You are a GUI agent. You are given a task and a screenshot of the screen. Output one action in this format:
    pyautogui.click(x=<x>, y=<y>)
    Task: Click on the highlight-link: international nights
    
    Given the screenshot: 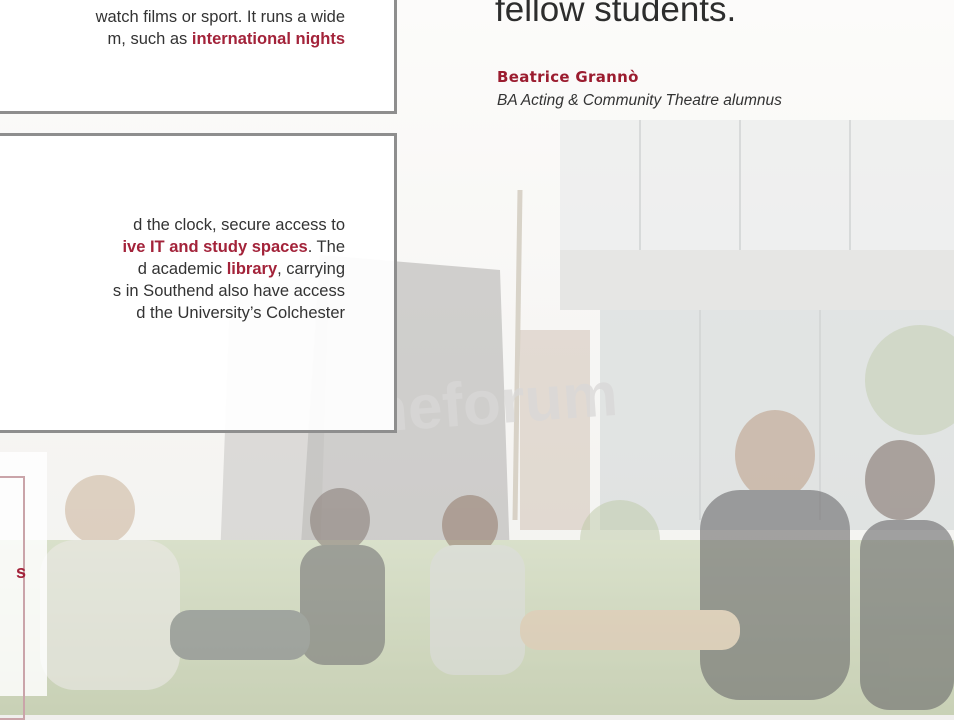 What is the action you would take?
    pyautogui.click(x=268, y=39)
    